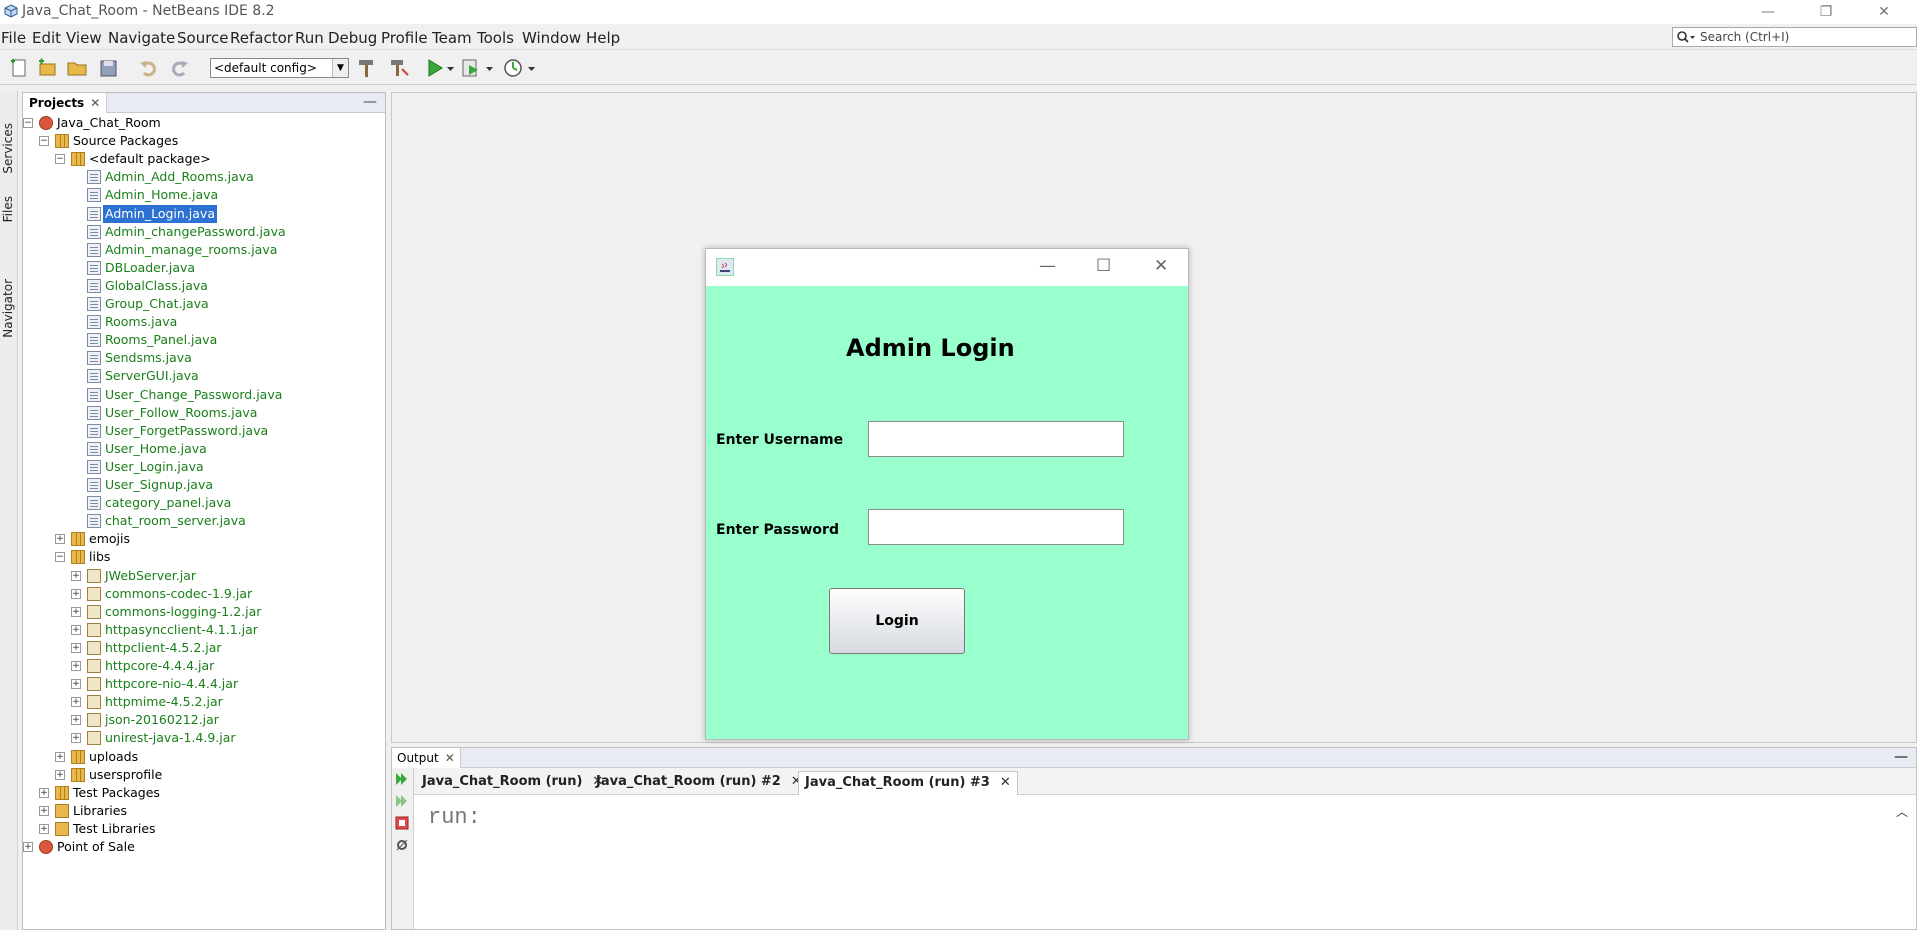 The width and height of the screenshot is (1917, 930). Describe the element at coordinates (203, 503) in the screenshot. I see `tree-file-item: category_panel.java` at that location.